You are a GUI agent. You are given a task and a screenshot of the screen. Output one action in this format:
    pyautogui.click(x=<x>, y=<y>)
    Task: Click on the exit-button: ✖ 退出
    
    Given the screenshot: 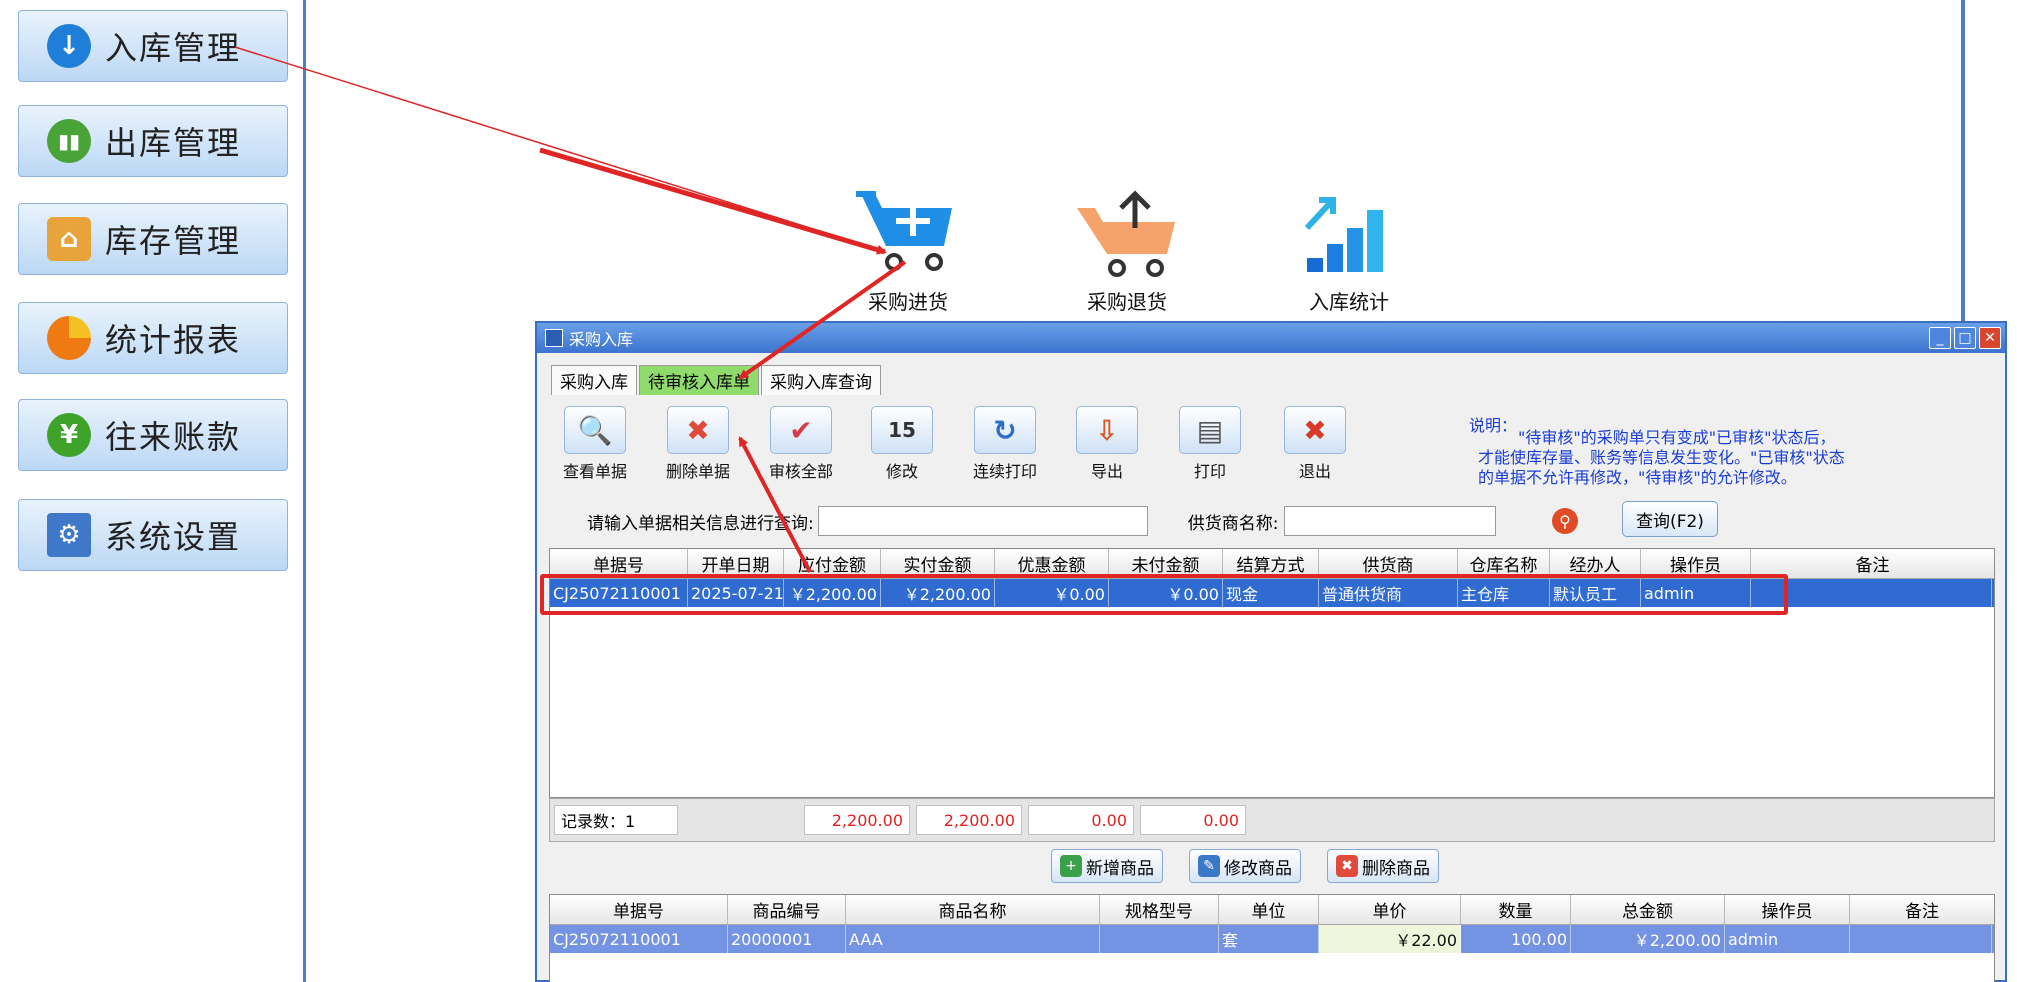 What is the action you would take?
    pyautogui.click(x=1315, y=444)
    